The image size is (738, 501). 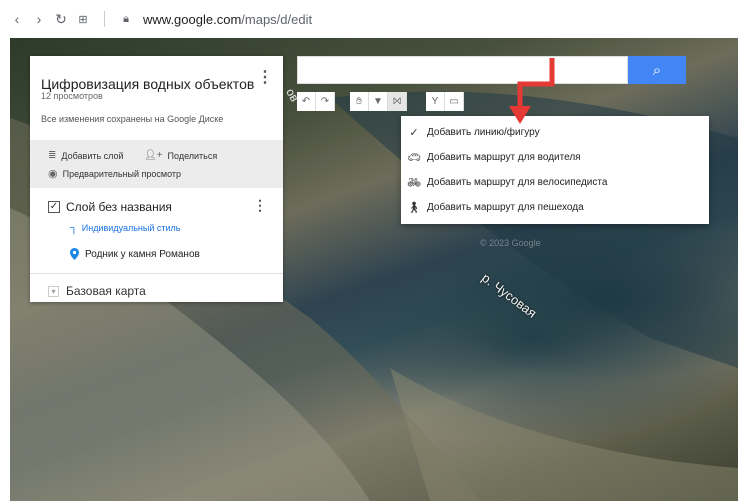 I want to click on save-status: Все изменения сохранены на Google Диске, so click(x=132, y=119).